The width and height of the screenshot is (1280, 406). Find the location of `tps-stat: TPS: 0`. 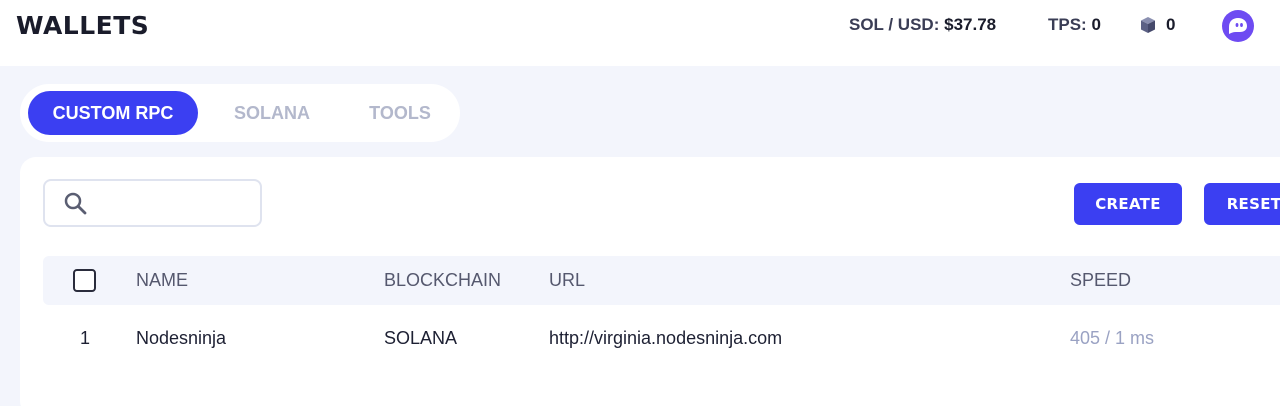

tps-stat: TPS: 0 is located at coordinates (1074, 25).